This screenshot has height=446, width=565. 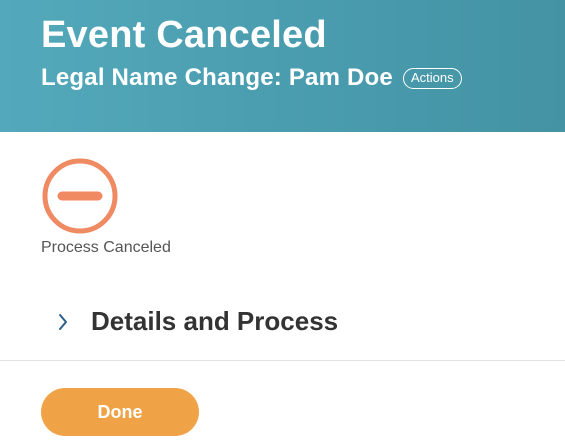 I want to click on done-button: Done, so click(x=120, y=412).